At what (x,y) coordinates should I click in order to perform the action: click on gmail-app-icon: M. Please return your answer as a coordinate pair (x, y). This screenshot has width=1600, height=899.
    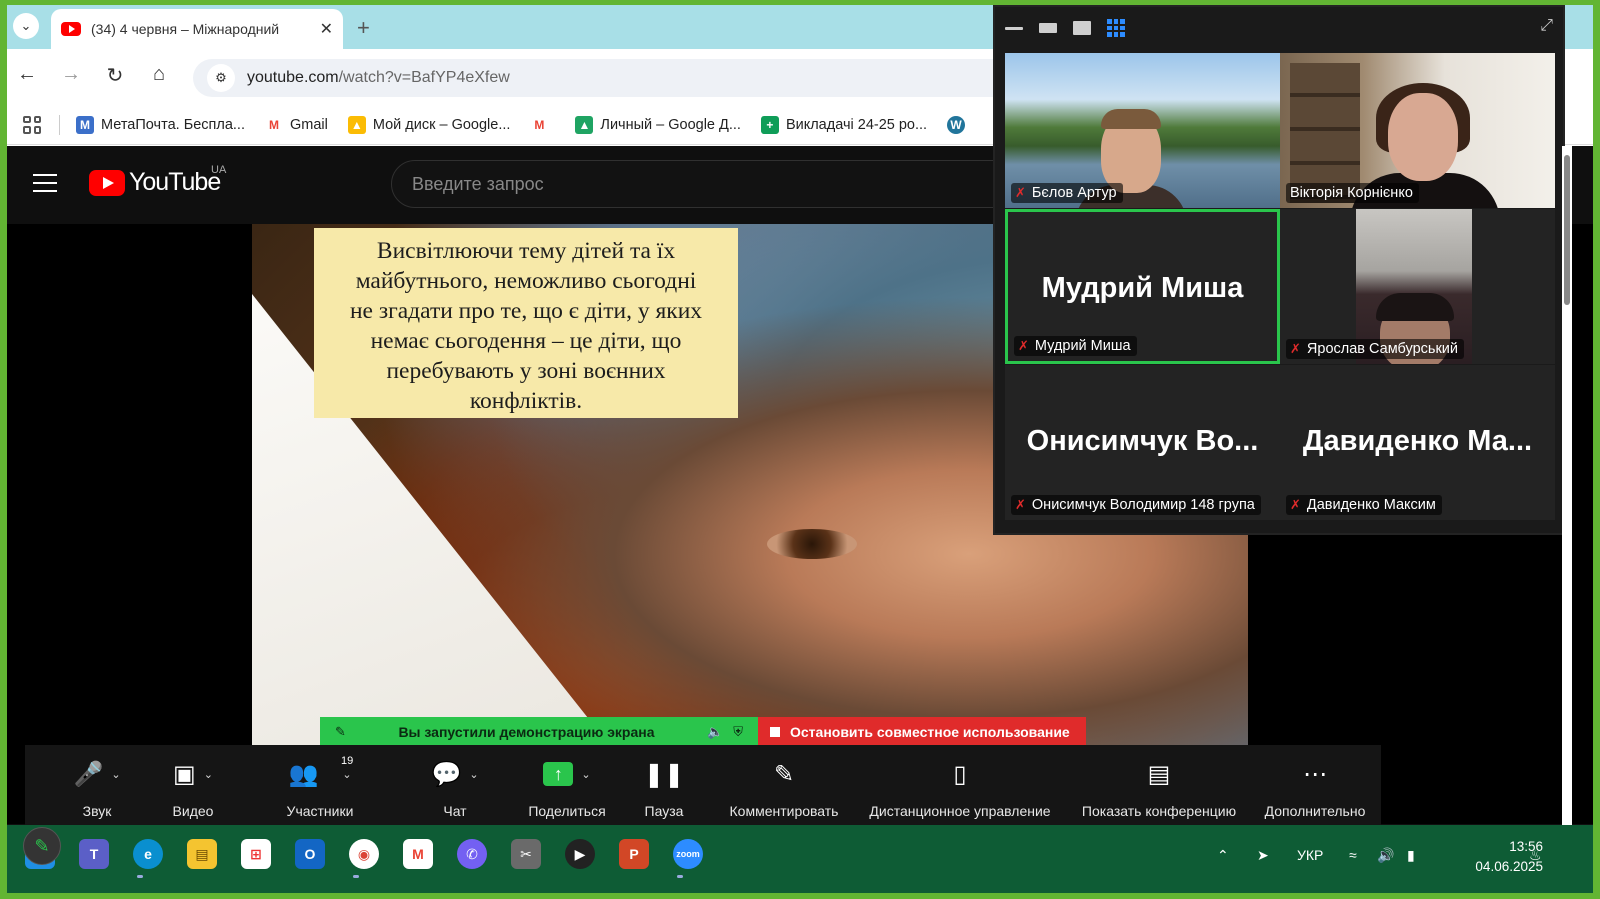
    Looking at the image, I should click on (418, 854).